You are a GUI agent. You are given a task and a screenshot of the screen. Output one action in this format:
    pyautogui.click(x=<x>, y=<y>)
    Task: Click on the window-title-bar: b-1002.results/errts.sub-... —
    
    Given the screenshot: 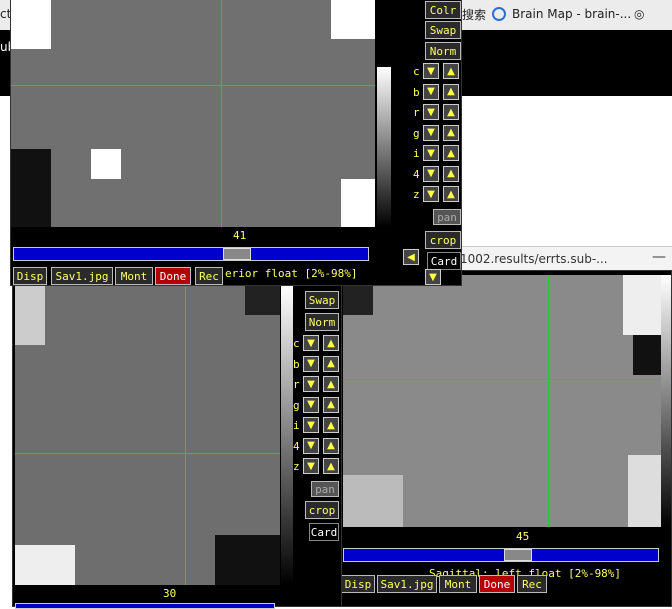 What is the action you would take?
    pyautogui.click(x=557, y=258)
    